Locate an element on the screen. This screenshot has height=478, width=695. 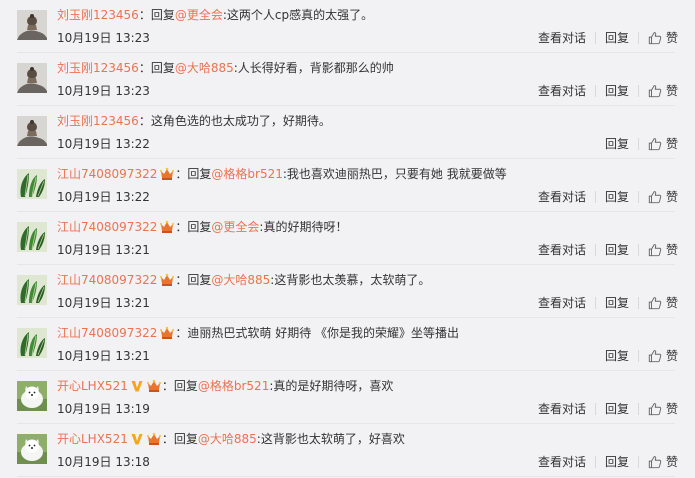
comment-body: 江山7408097322 ：迪丽热巴式软萌 好期待 《你是我的荣耀》坐等播出 is located at coordinates (366, 333).